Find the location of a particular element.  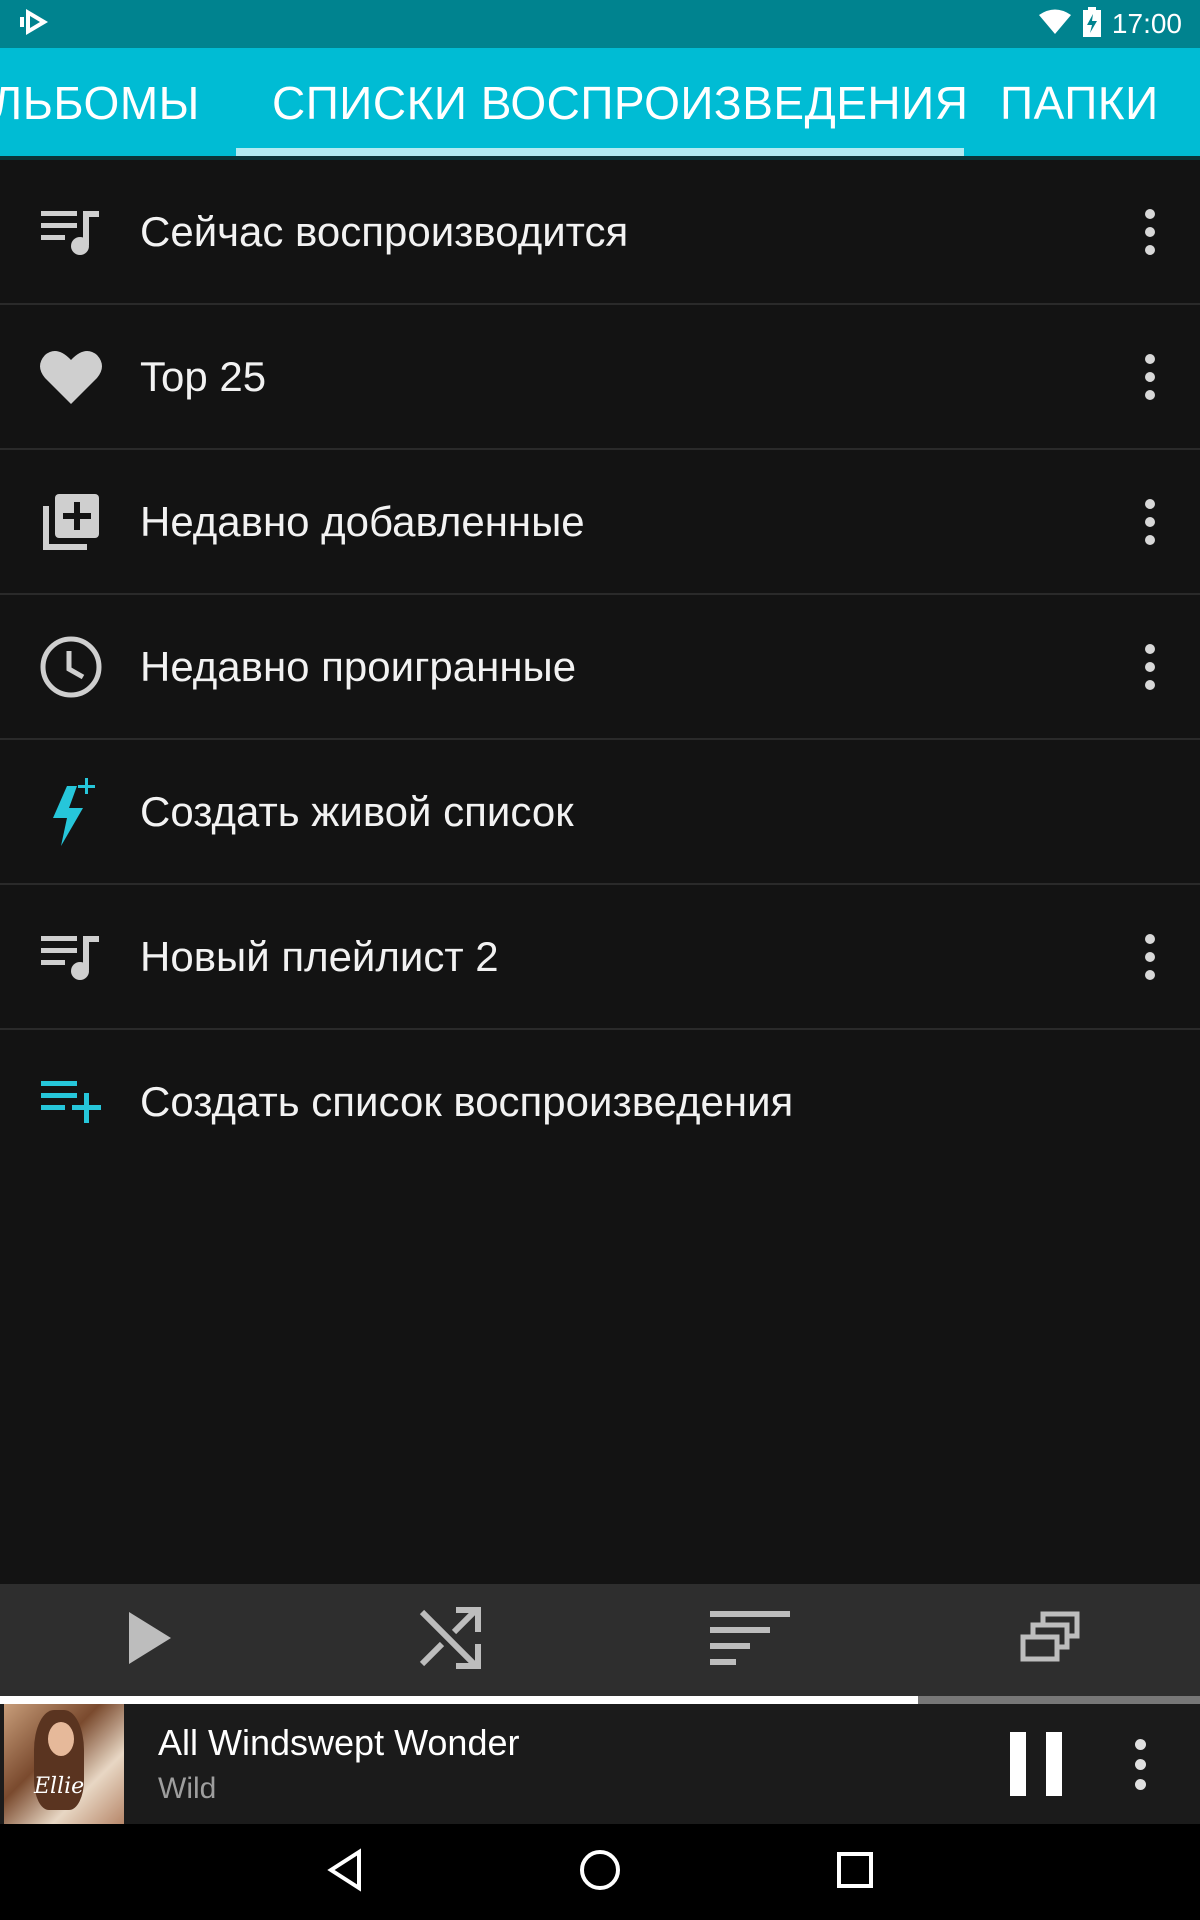

sort-button is located at coordinates (750, 1640).